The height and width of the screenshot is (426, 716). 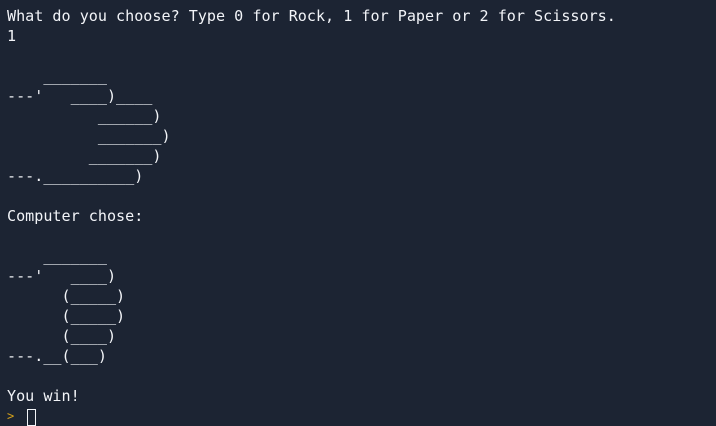 I want to click on player-paper-ascii-line-6: ---.__________), so click(x=75, y=176).